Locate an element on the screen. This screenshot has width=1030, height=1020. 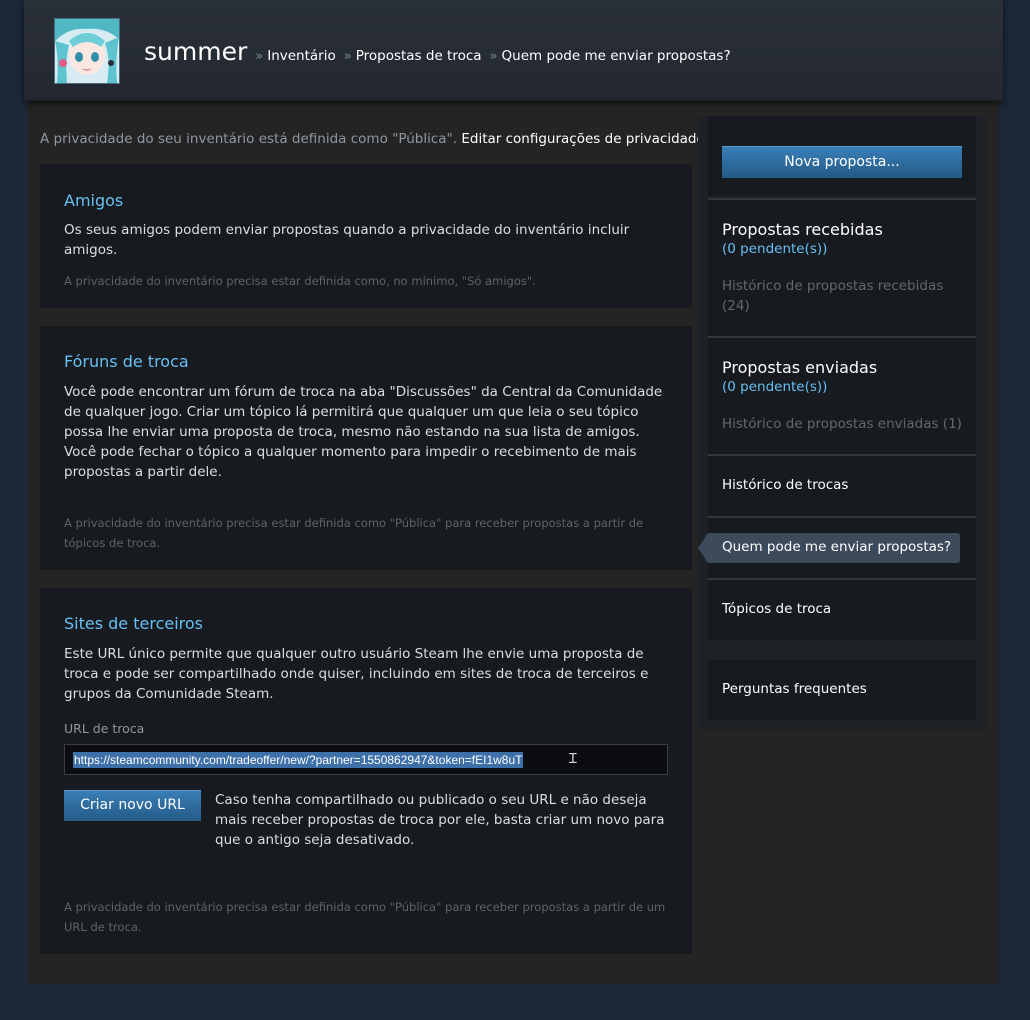
received-offers-heading: Propostas recebidas is located at coordinates (802, 229).